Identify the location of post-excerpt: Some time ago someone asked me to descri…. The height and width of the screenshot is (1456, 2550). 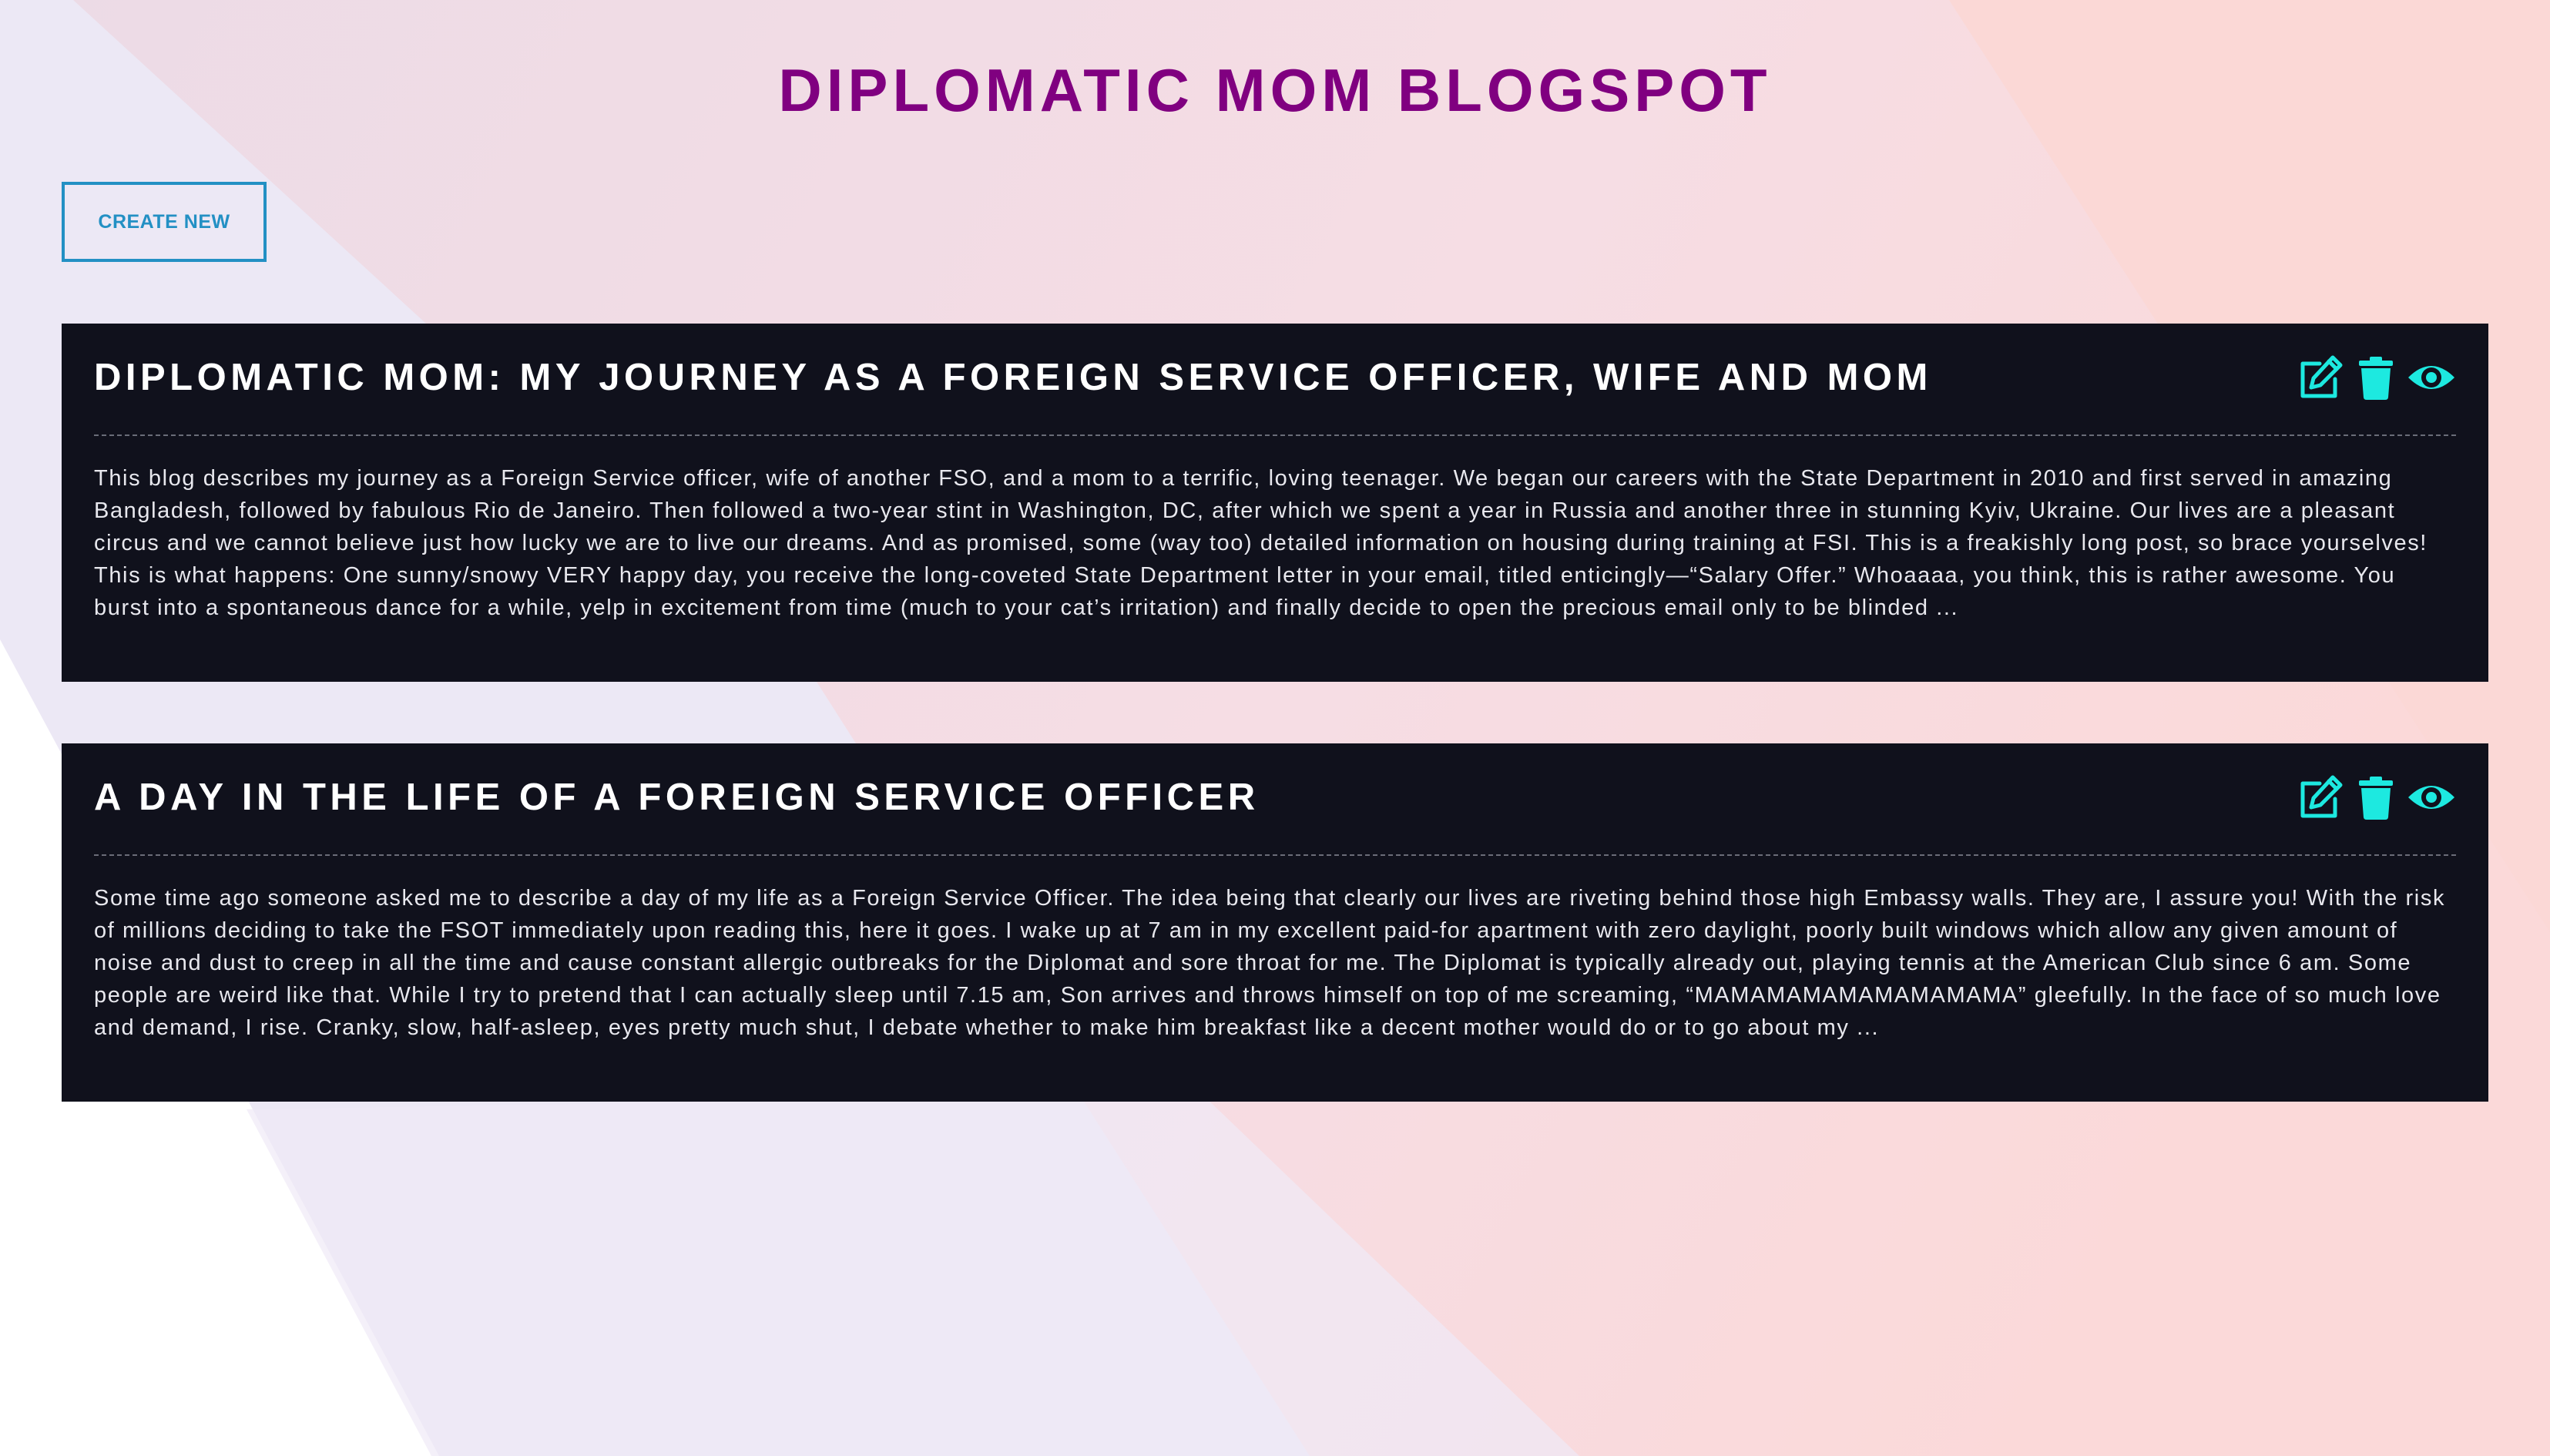
(1270, 963).